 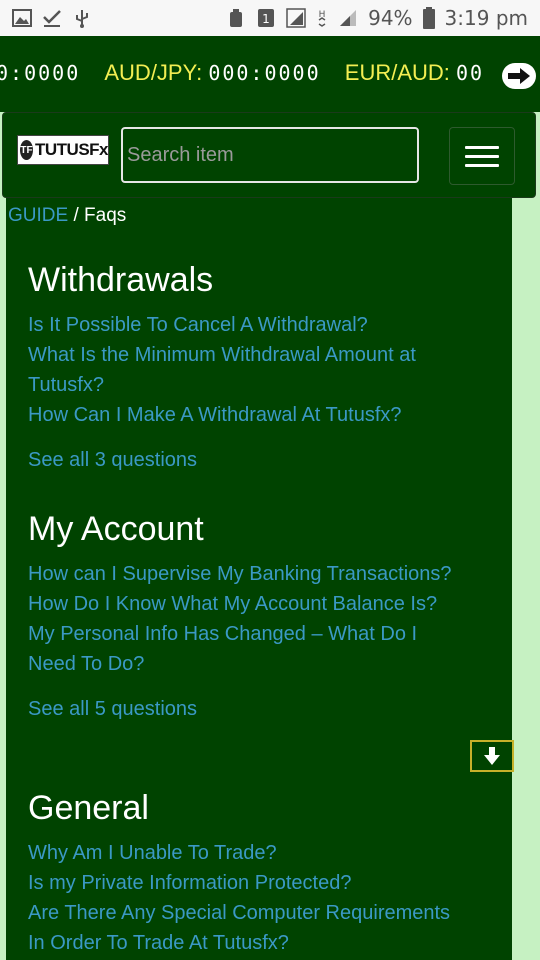 I want to click on usb-icon, so click(x=82, y=18).